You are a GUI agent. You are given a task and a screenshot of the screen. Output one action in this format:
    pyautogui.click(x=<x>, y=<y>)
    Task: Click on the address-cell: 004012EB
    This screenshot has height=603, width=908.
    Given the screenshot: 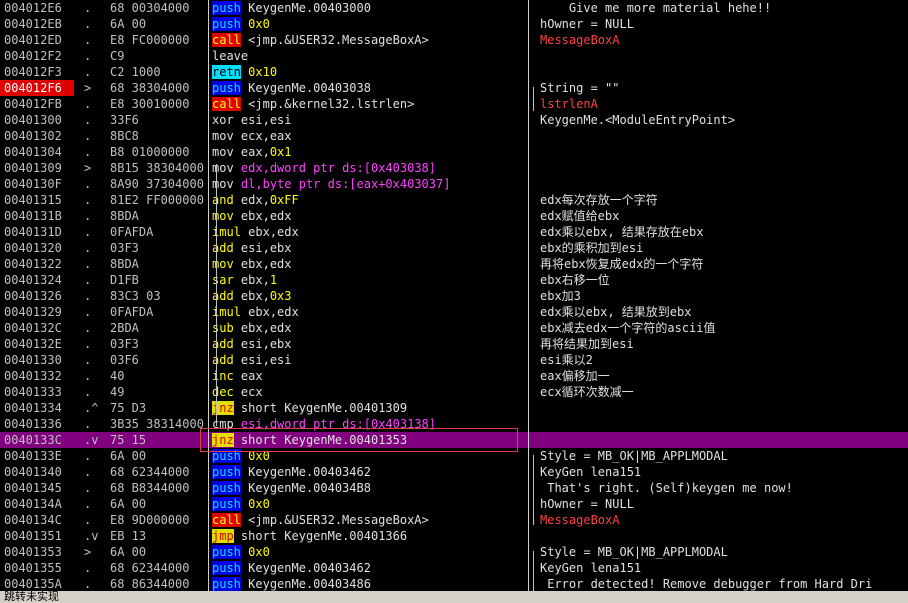 What is the action you would take?
    pyautogui.click(x=33, y=24)
    